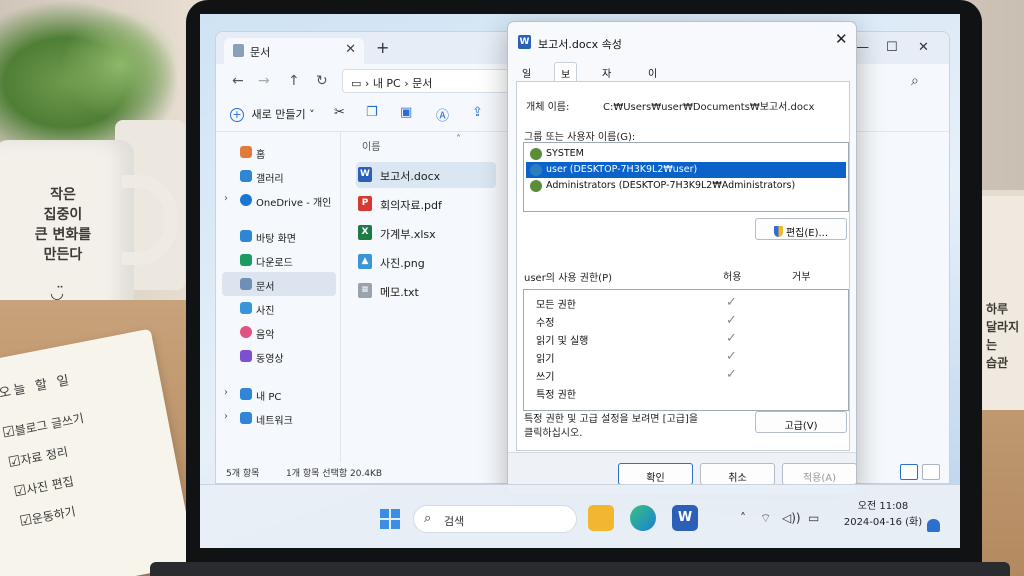  What do you see at coordinates (279, 332) in the screenshot?
I see `sidebar-item-music: 음악` at bounding box center [279, 332].